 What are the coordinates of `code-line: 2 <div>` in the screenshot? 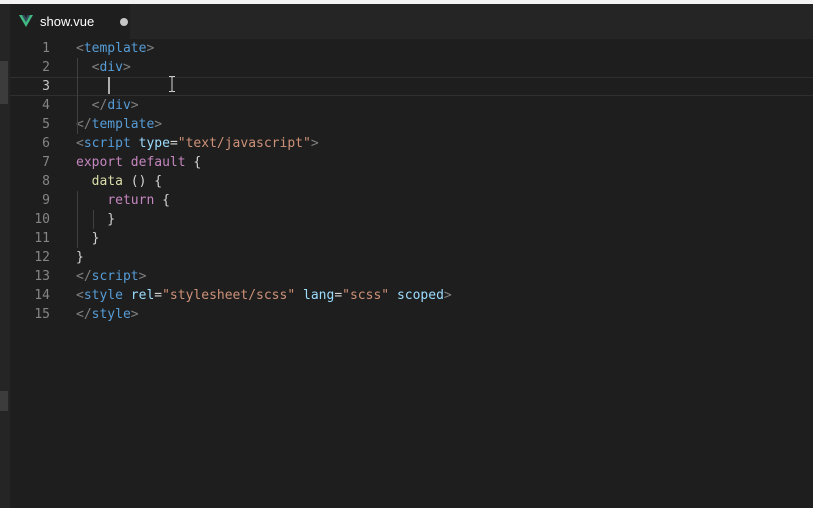 It's located at (411, 67).